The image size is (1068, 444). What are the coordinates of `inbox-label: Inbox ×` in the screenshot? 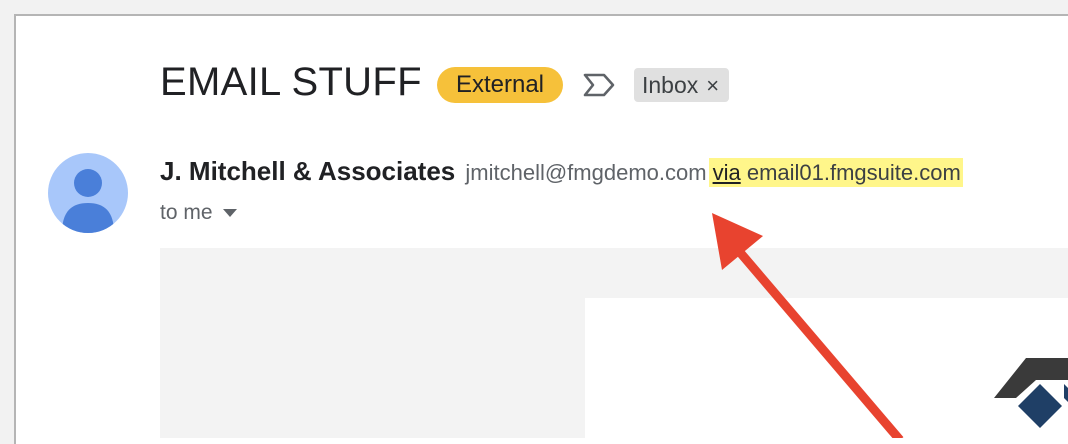 It's located at (682, 85).